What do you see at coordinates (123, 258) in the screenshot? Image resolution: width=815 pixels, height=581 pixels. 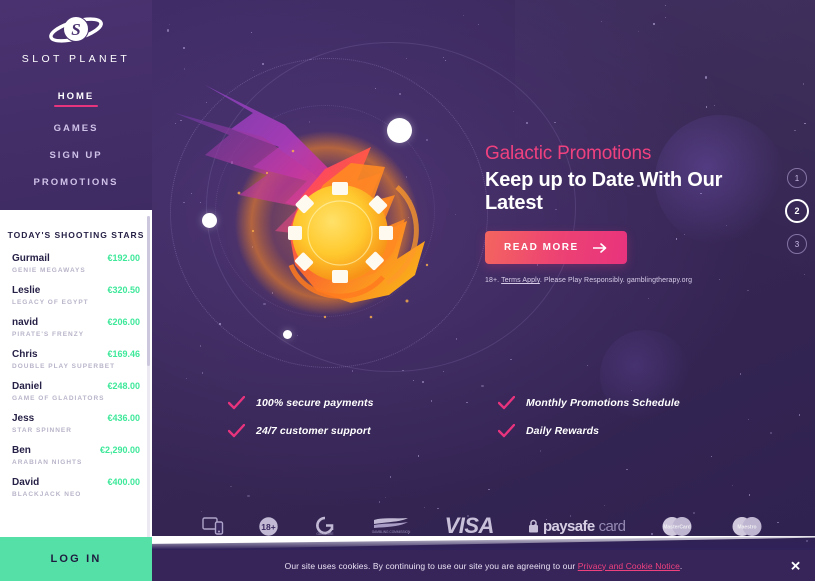 I see `winner-amount: €192.00` at bounding box center [123, 258].